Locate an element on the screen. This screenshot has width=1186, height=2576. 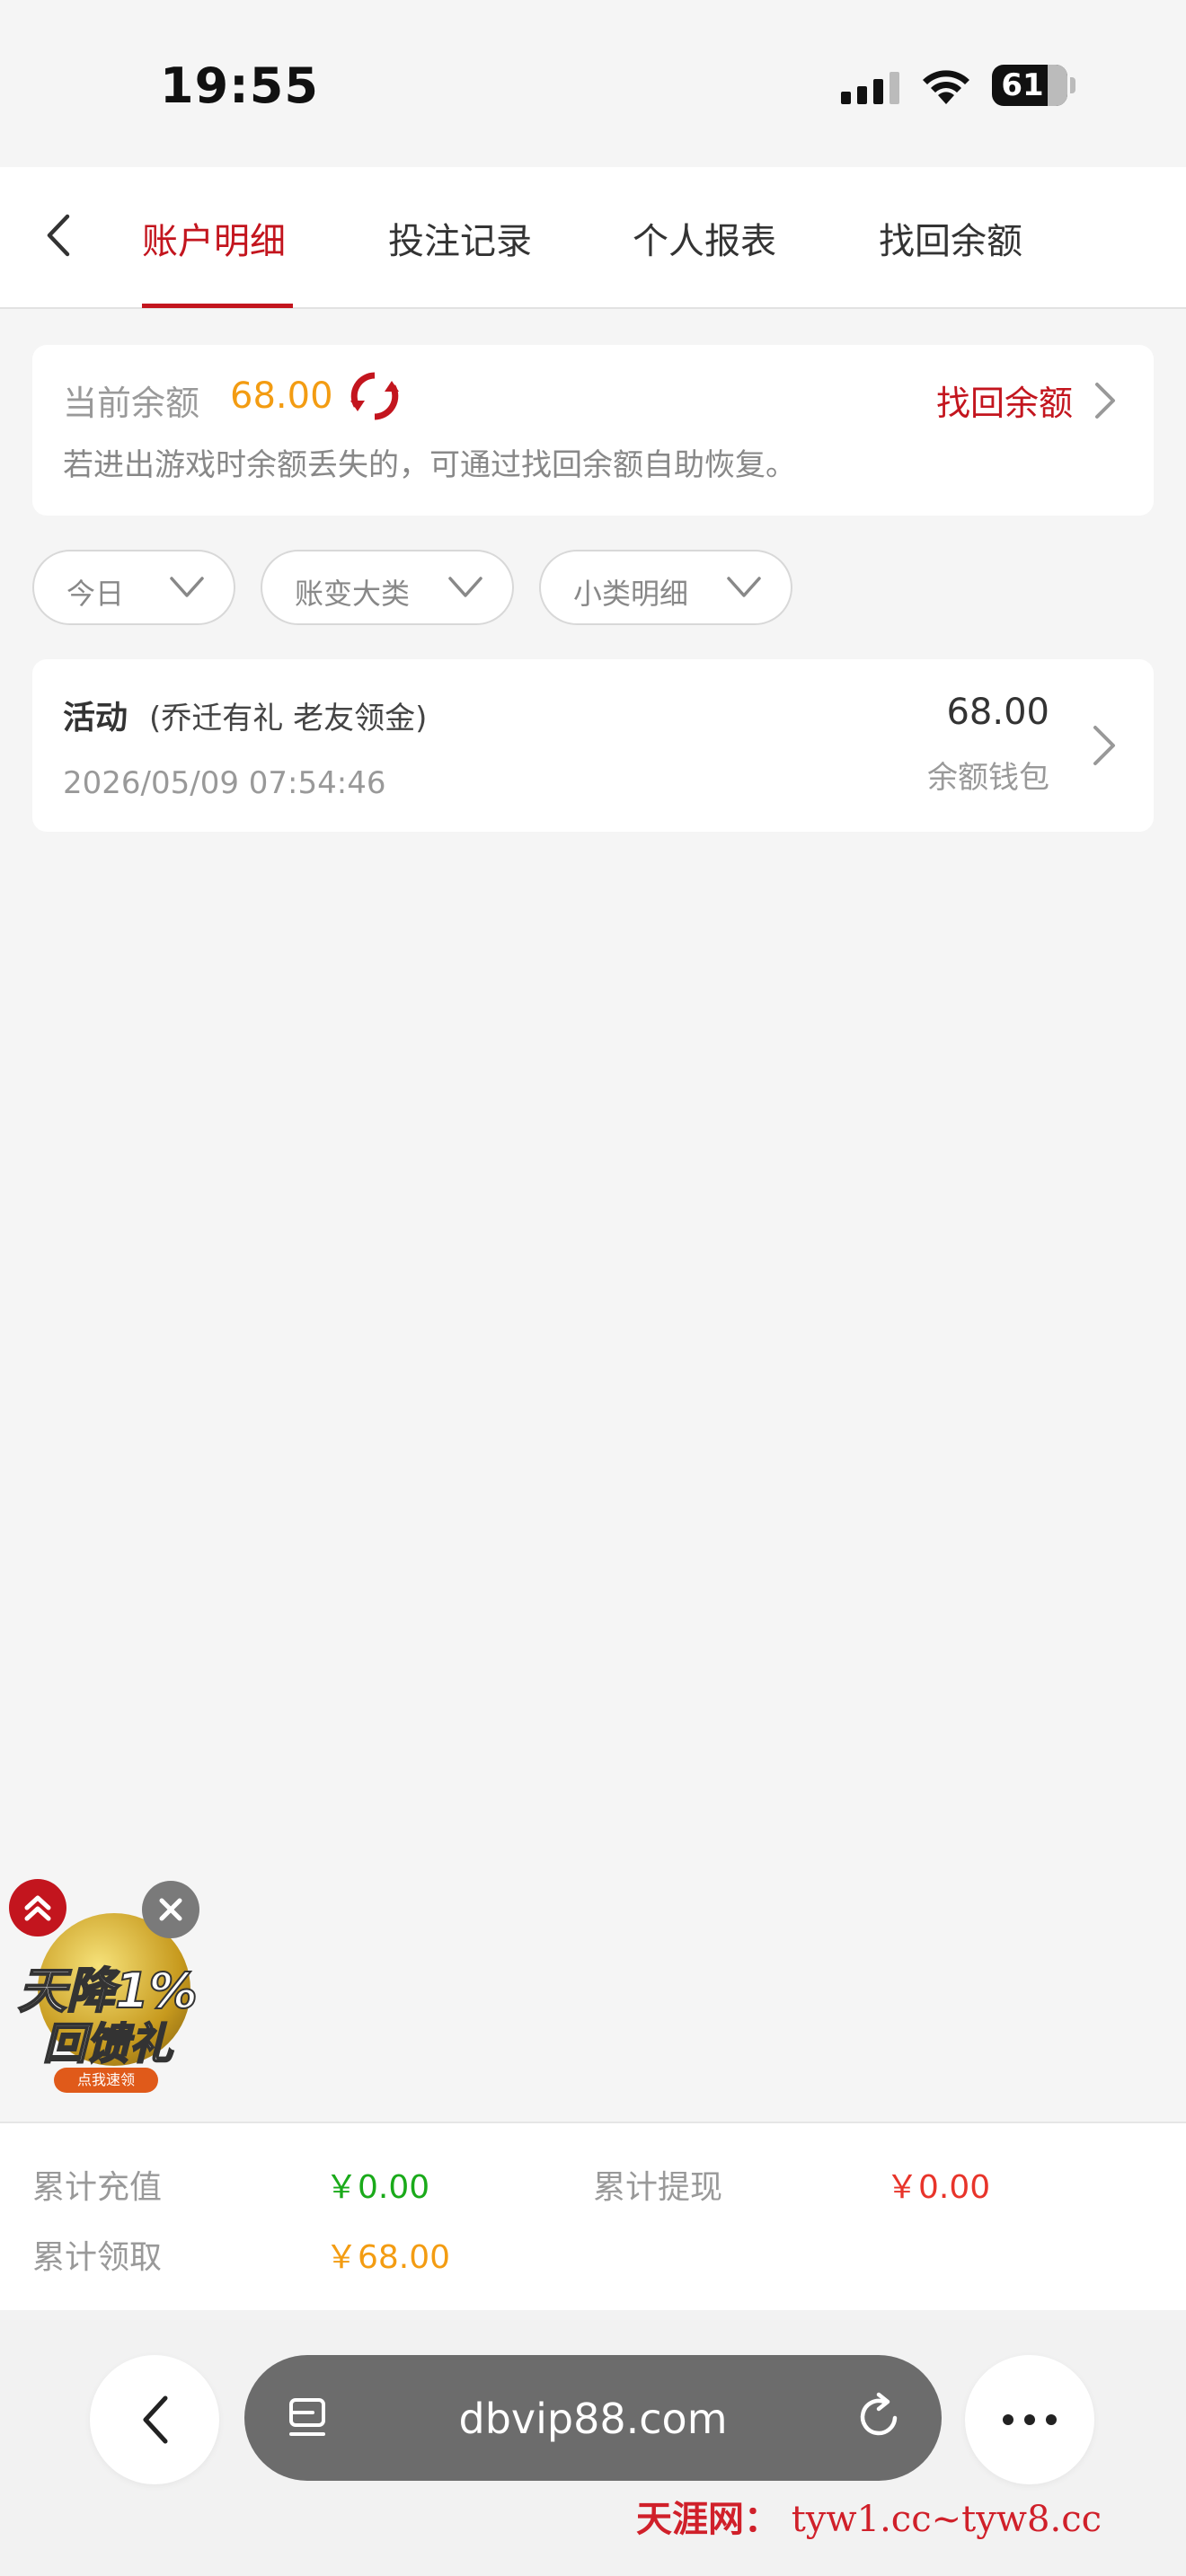
record-subtitle: (乔迁有礼 老友领金) is located at coordinates (288, 719).